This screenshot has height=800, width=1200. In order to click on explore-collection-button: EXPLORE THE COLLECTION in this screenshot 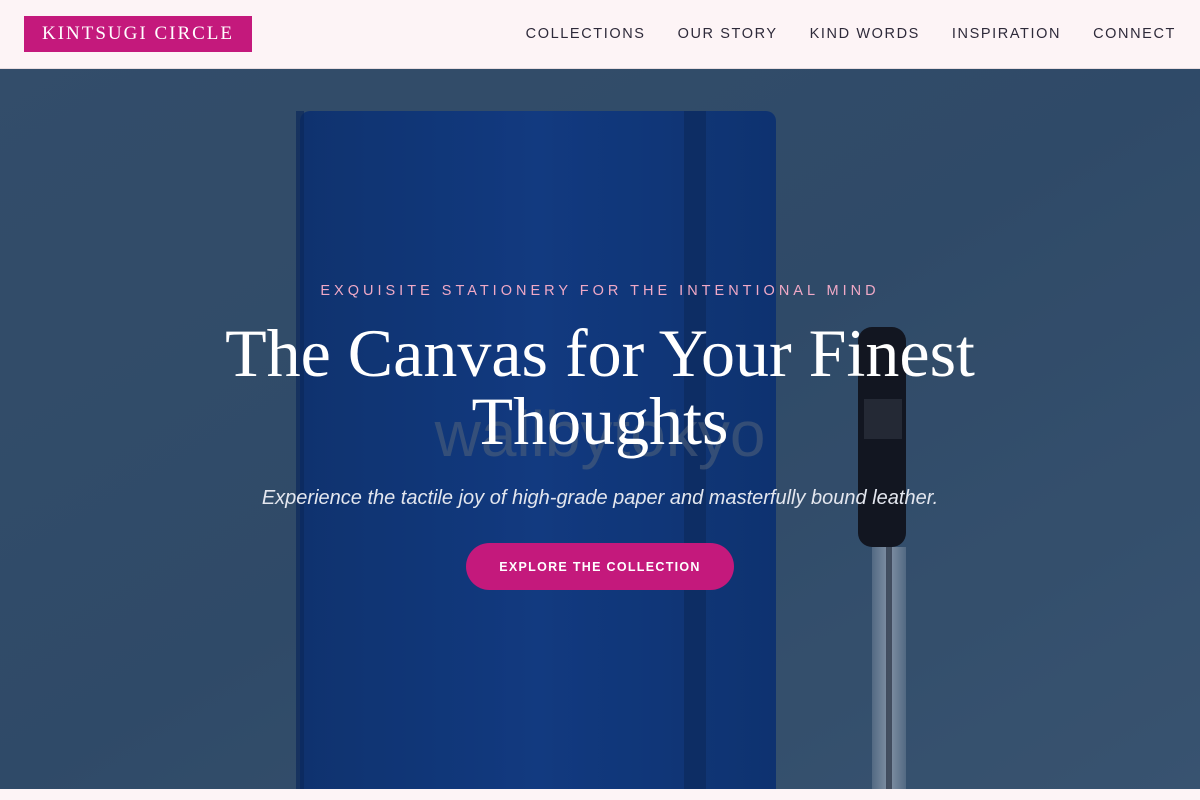, I will do `click(600, 566)`.